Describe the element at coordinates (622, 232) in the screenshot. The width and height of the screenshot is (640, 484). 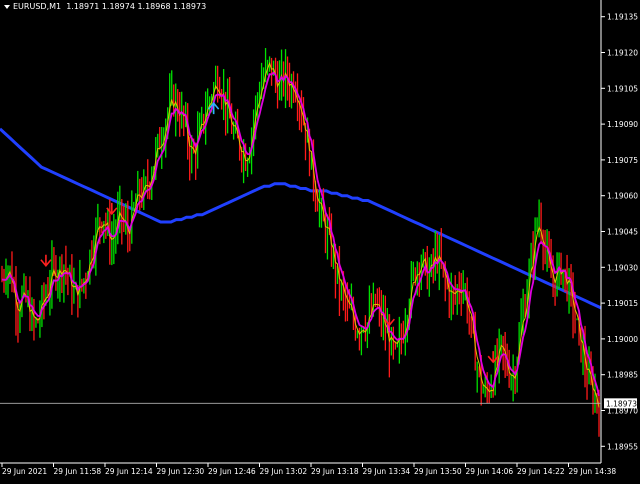
I see `price-tick-label: 1.19045` at that location.